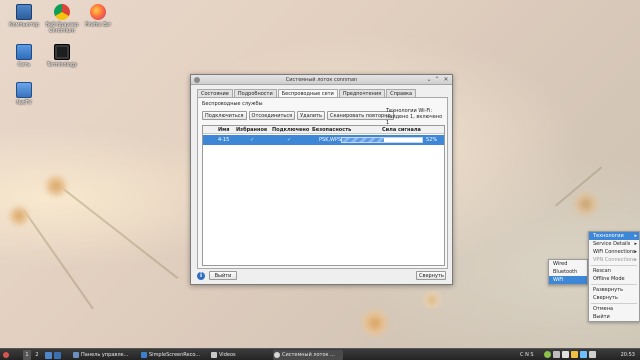 This screenshot has width=640, height=360. I want to click on menu-item-quit: Выйти, so click(614, 317).